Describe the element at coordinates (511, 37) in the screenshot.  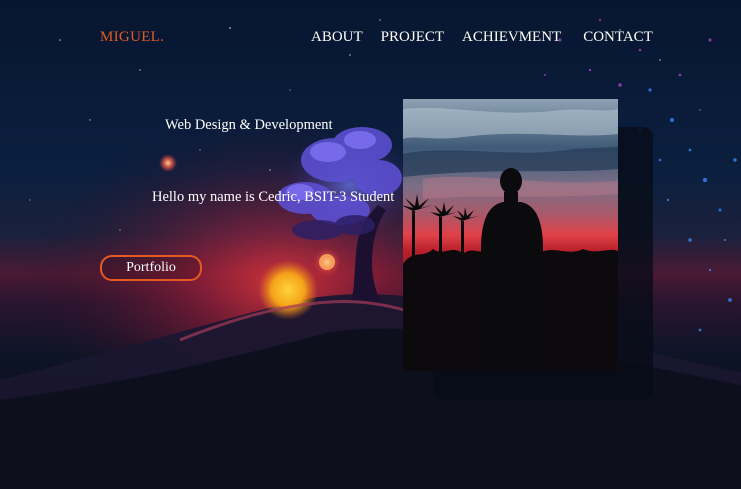
I see `nav-link-achievement: ACHIEVMENT` at that location.